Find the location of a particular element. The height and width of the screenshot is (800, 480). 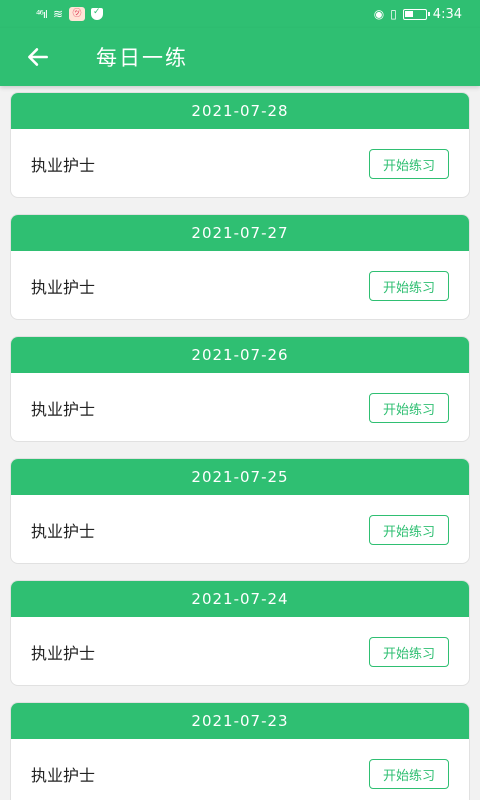

list-item: 2021-07-24 执业护士 开始练习 is located at coordinates (240, 633).